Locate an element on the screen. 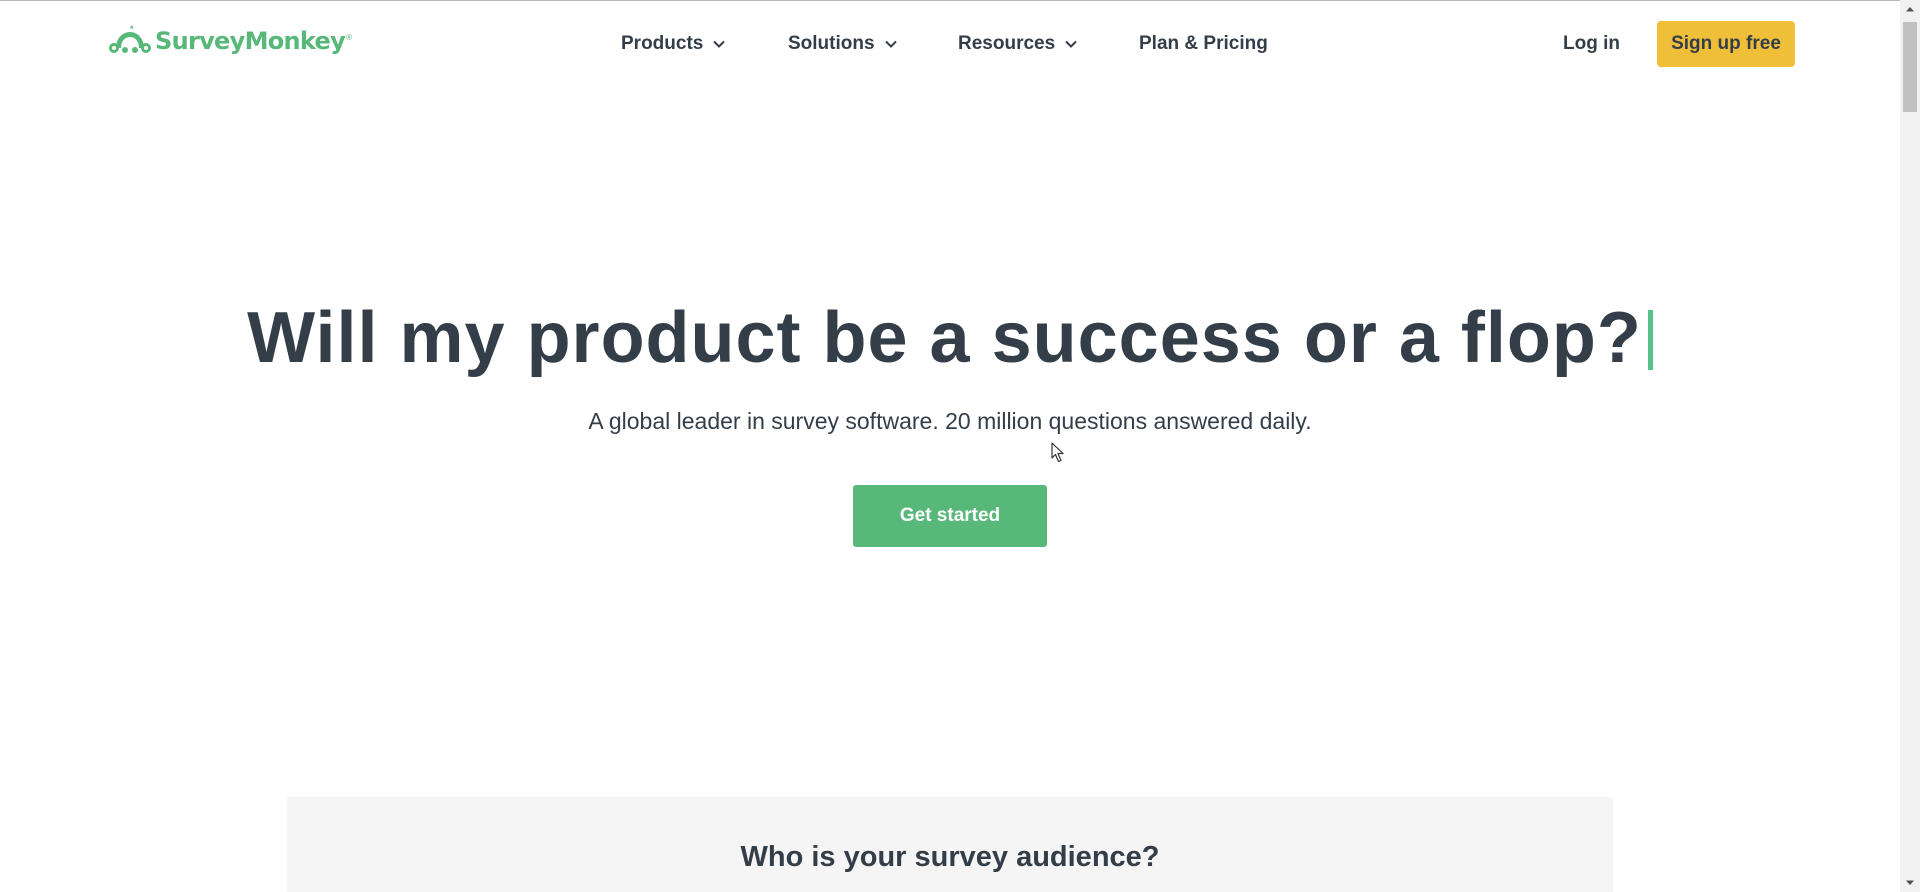 This screenshot has width=1920, height=892. hero-title-text: Will my product be a success or a flop? is located at coordinates (944, 338).